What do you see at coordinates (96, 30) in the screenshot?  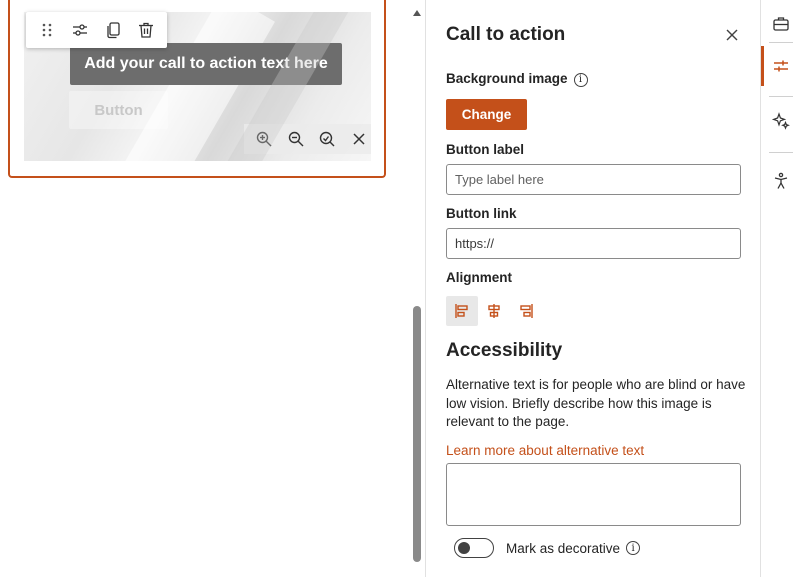 I see `webpart-toolbar` at bounding box center [96, 30].